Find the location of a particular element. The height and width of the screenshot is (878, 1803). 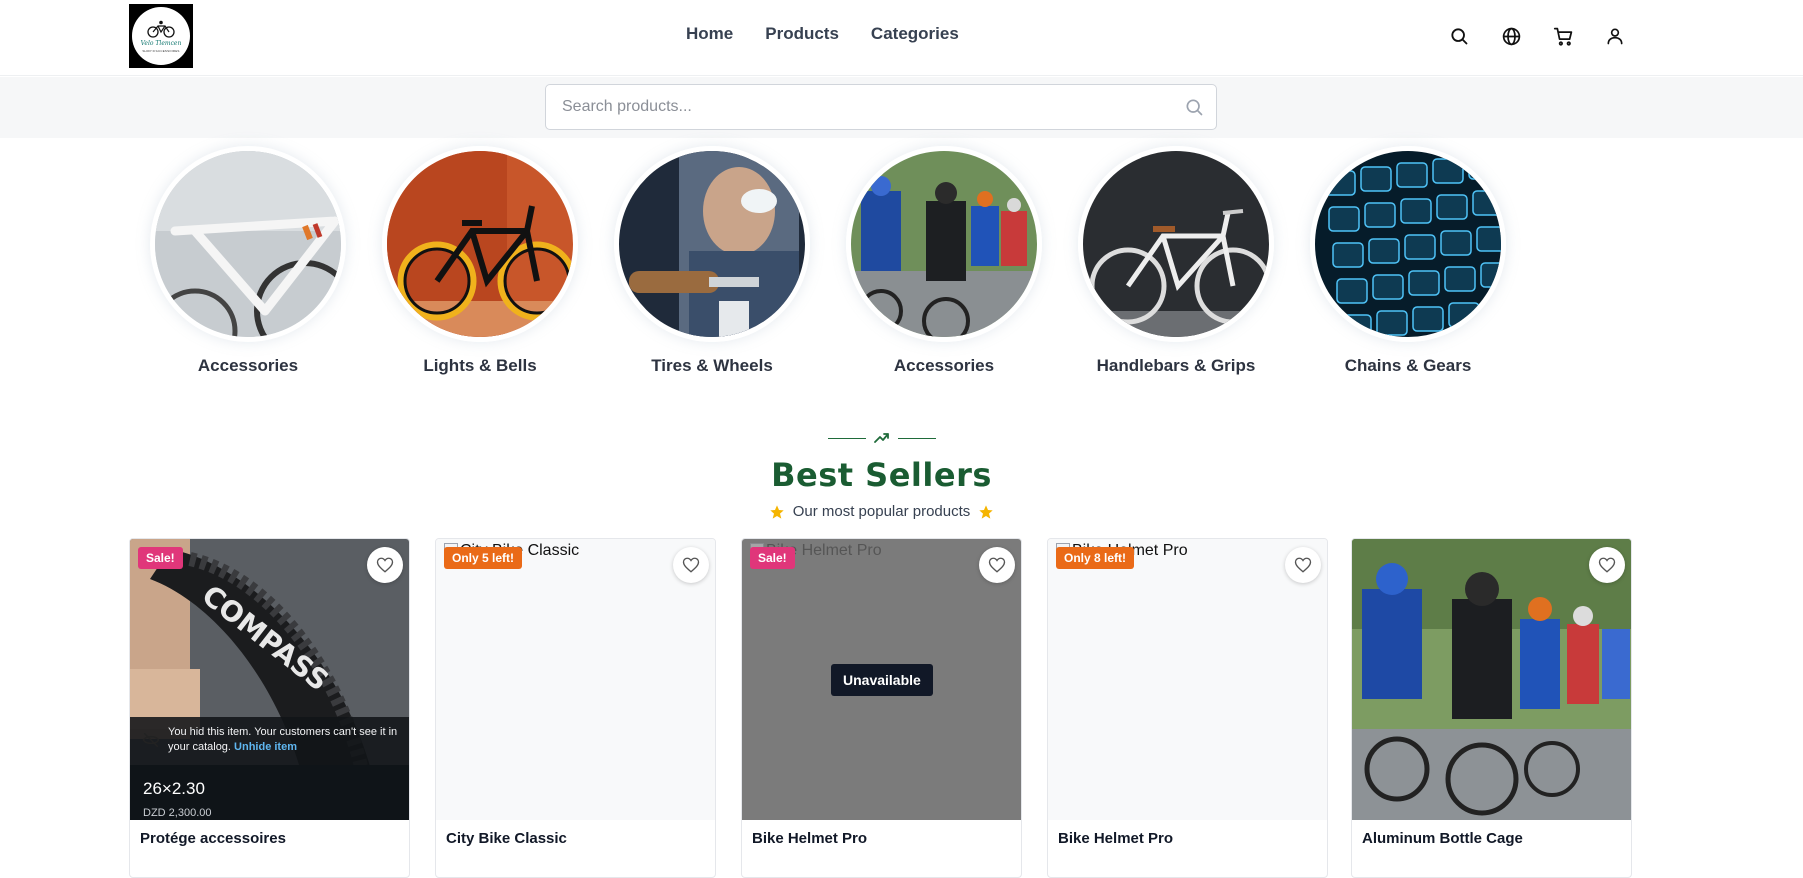

category-item: Handlebars & Grips is located at coordinates (1176, 261).